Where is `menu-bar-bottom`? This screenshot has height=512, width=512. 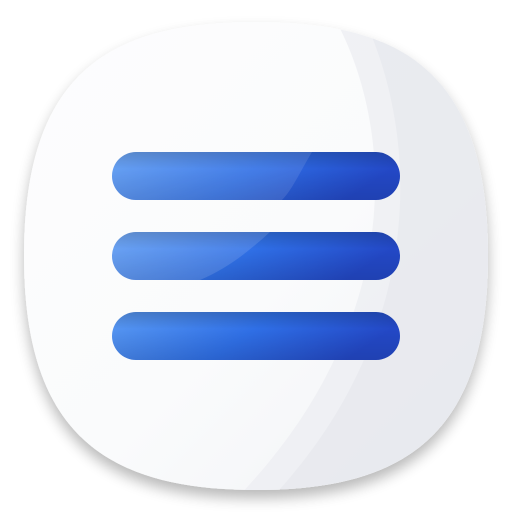 menu-bar-bottom is located at coordinates (256, 336).